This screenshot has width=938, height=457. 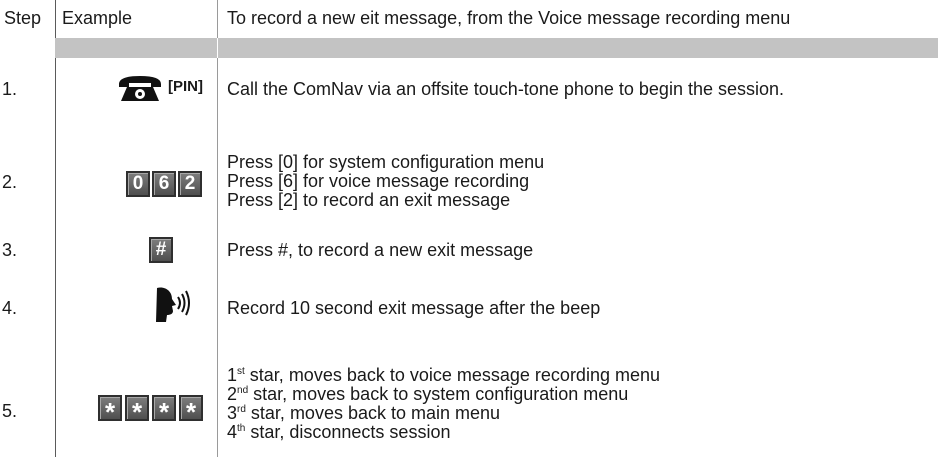 What do you see at coordinates (217, 228) in the screenshot?
I see `column-divider-example` at bounding box center [217, 228].